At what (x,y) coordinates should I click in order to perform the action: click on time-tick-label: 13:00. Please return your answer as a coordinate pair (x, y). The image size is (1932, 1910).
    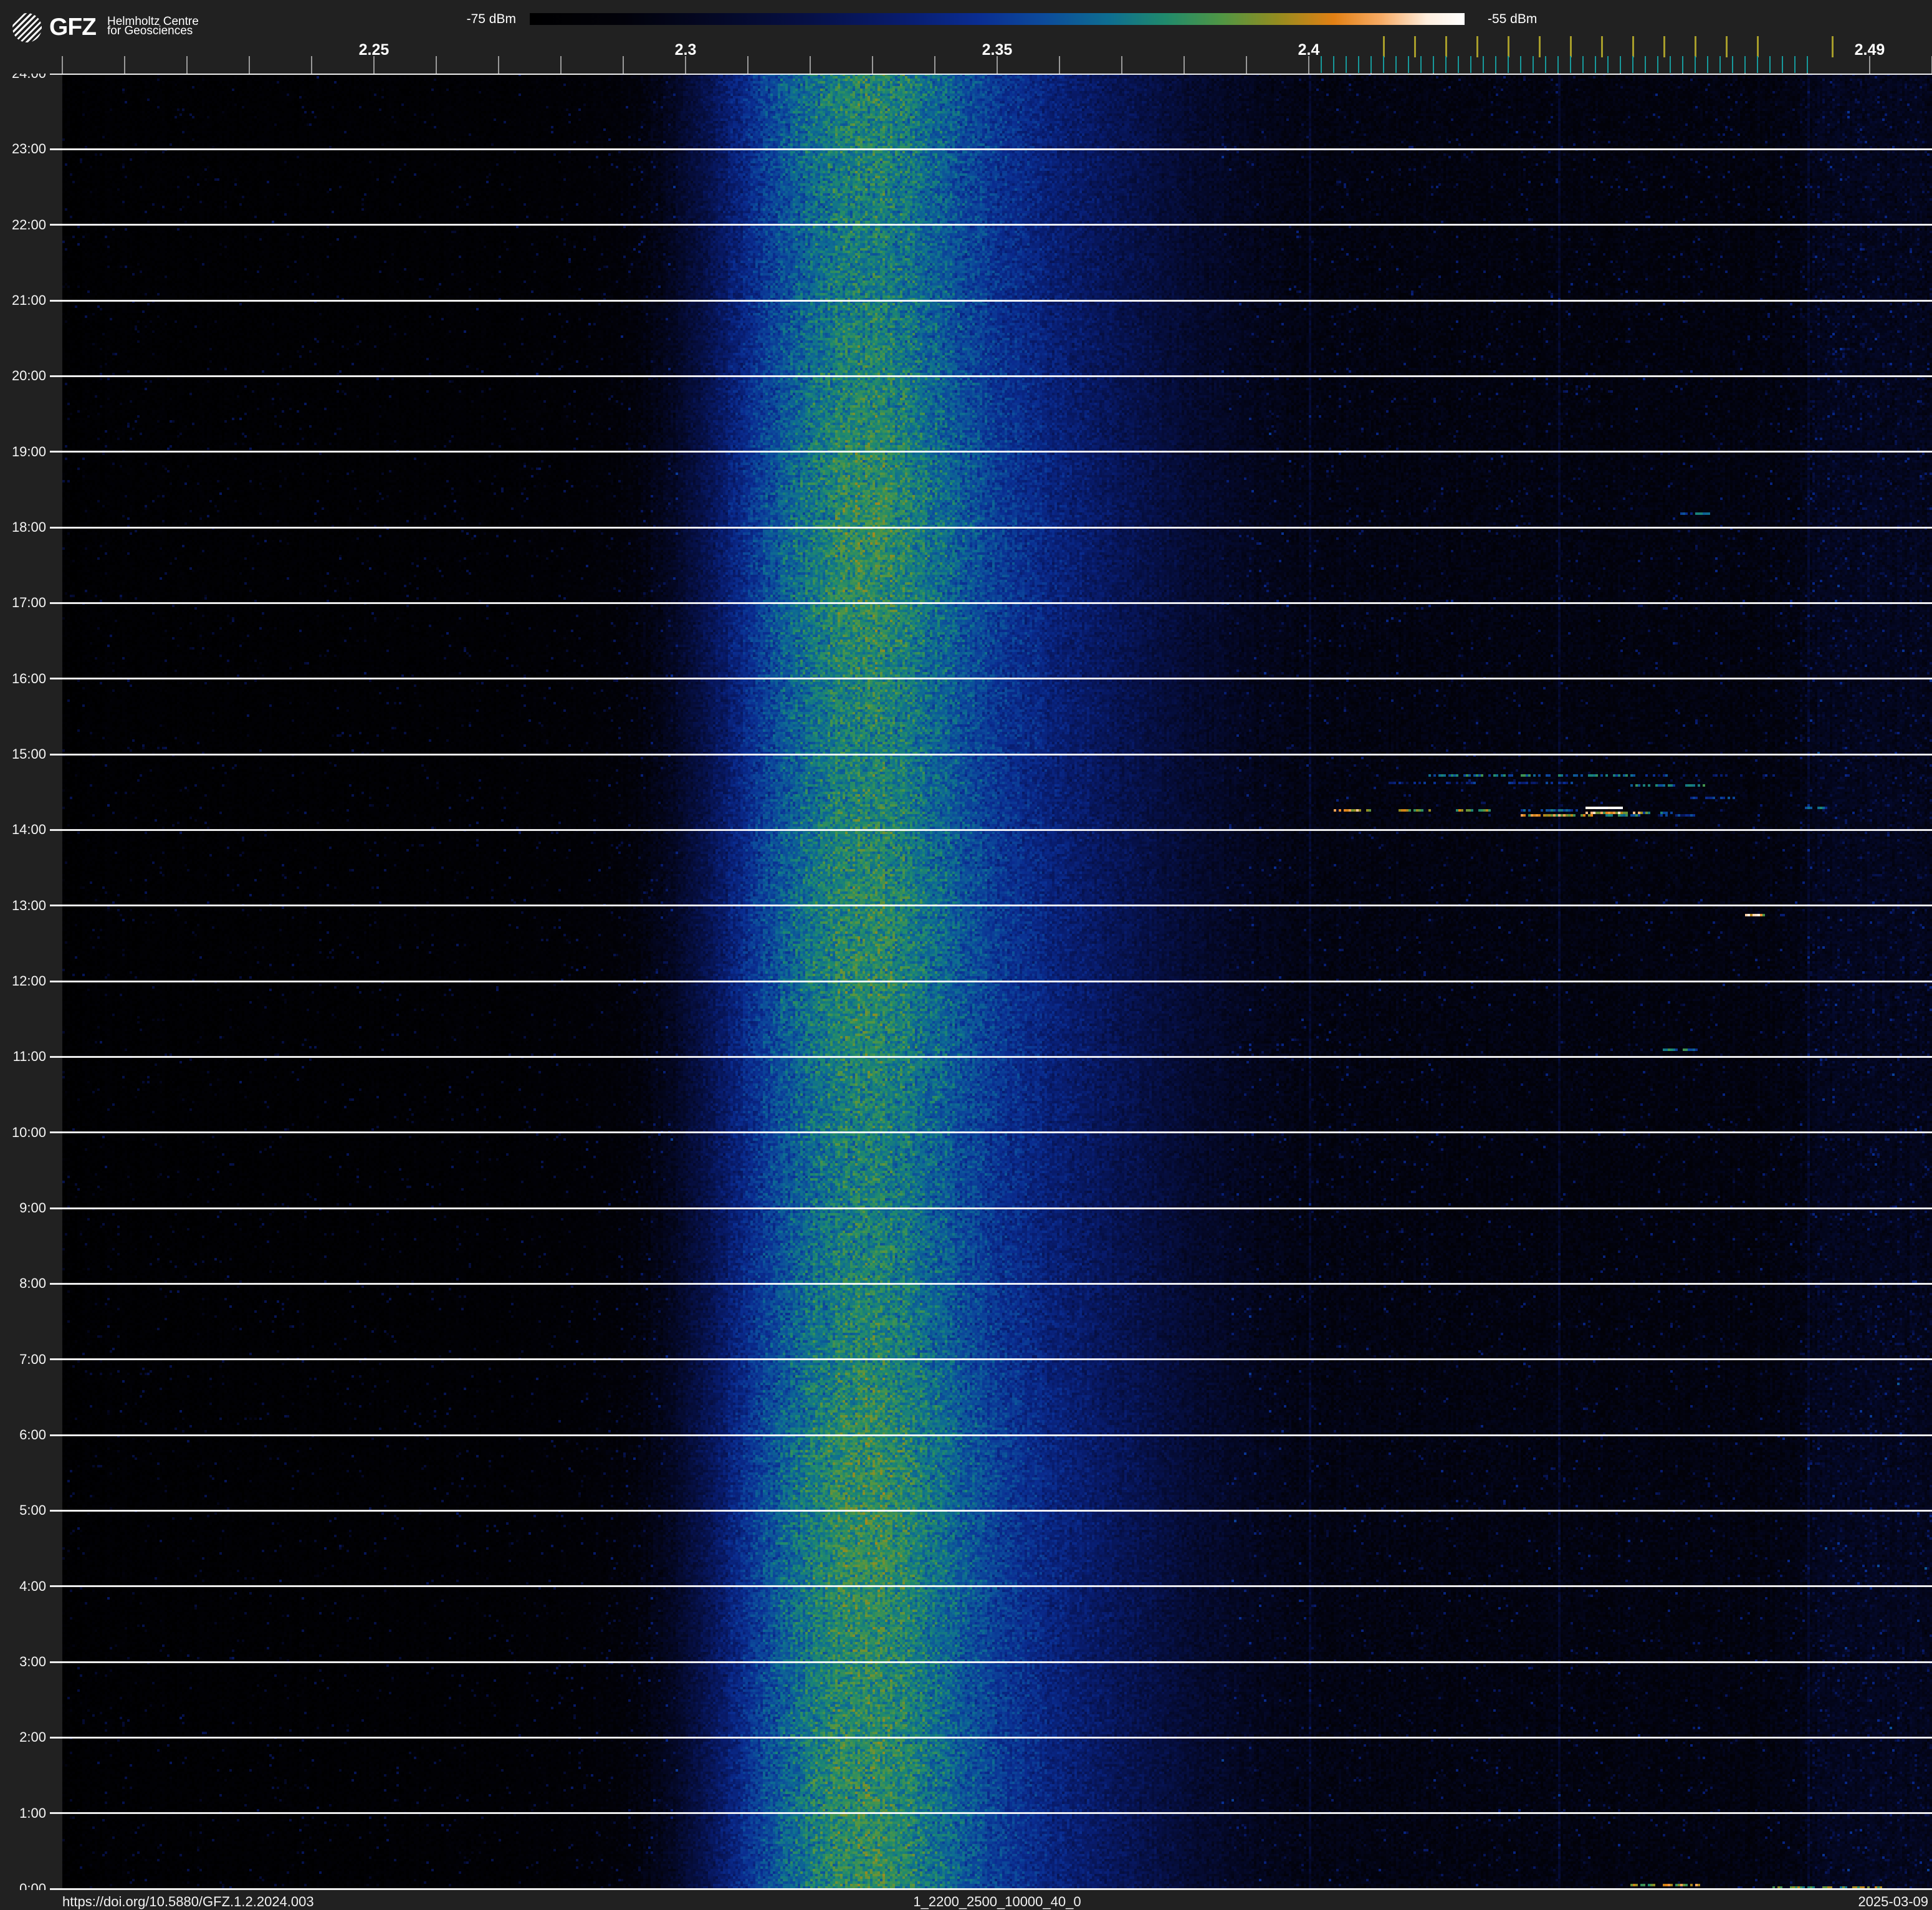
    Looking at the image, I should click on (28, 905).